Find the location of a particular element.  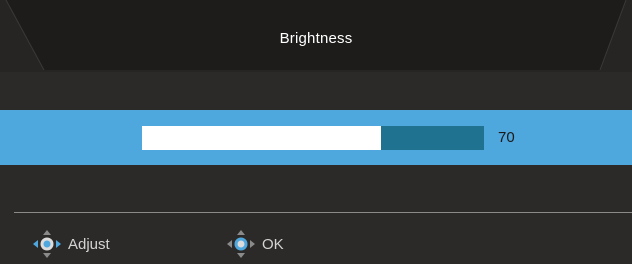

hint-ok-label: OK is located at coordinates (273, 244).